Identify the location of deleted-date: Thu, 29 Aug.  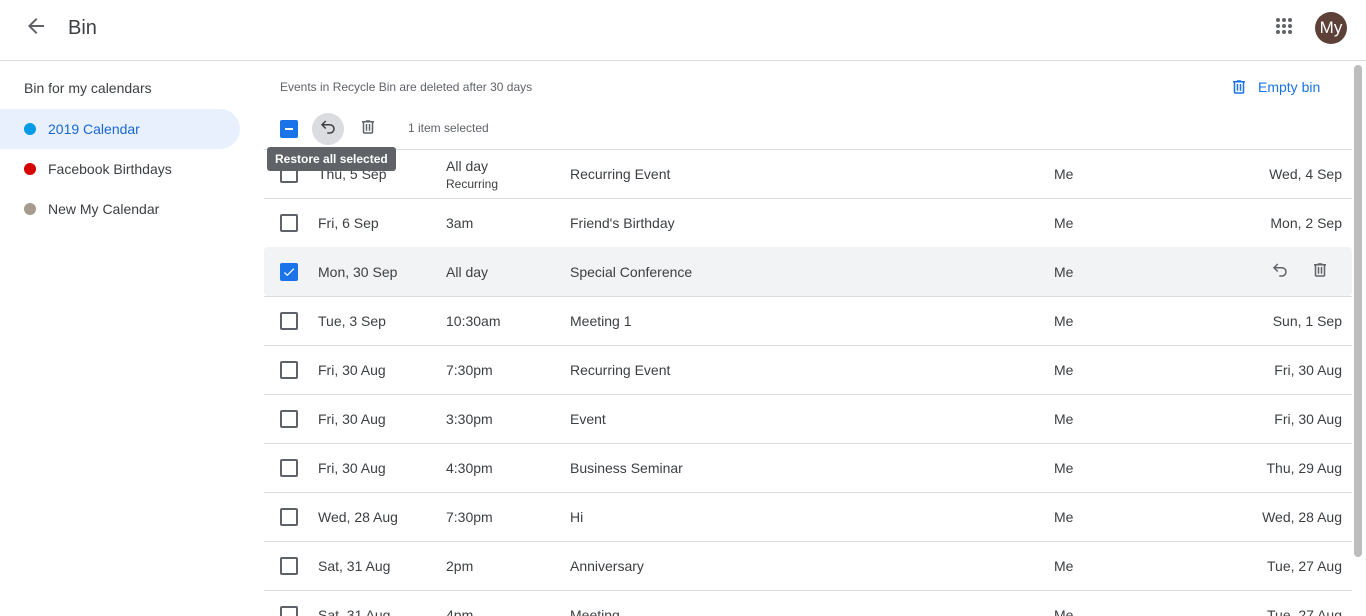
(1304, 468).